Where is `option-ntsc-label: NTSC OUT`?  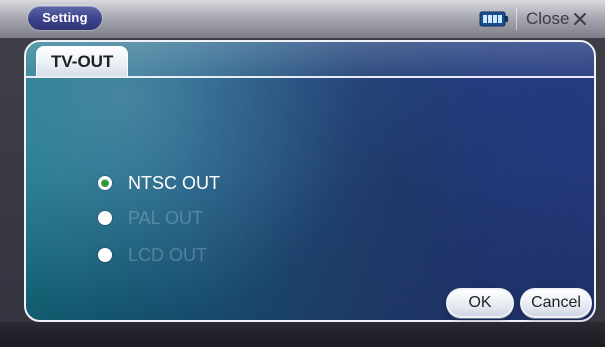 option-ntsc-label: NTSC OUT is located at coordinates (174, 183).